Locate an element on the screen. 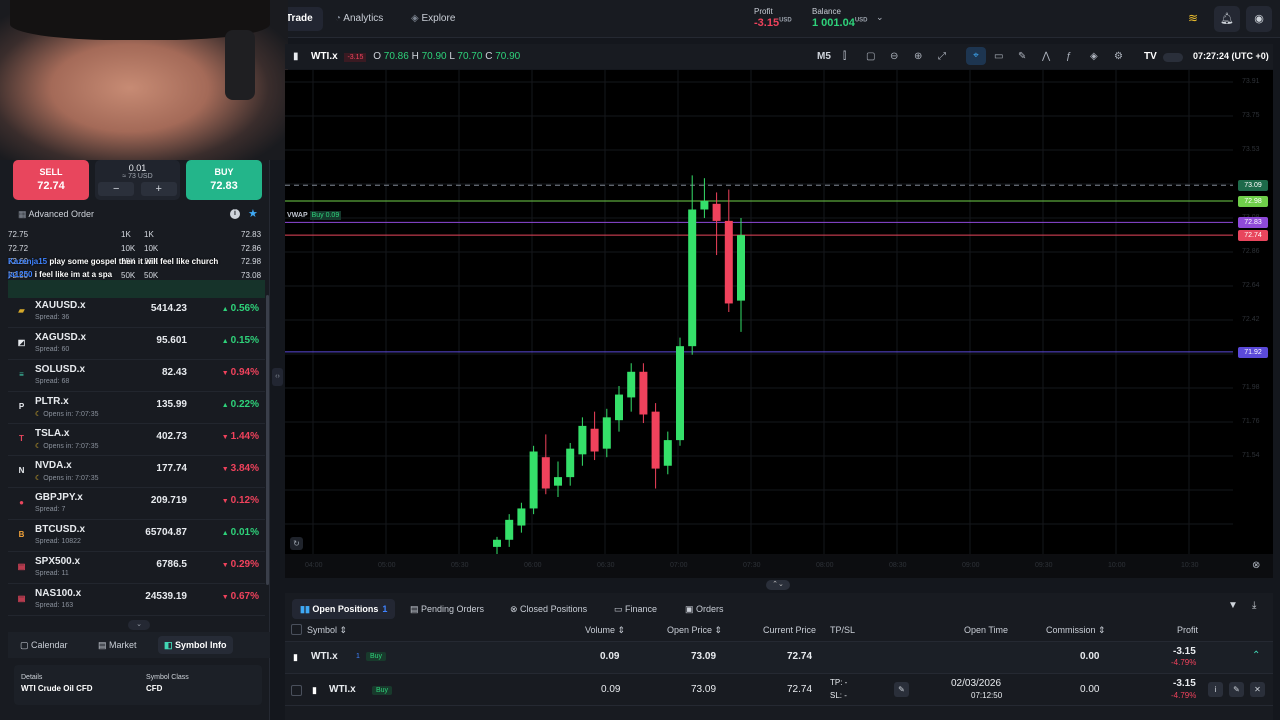  group-symbol: WTI.x is located at coordinates (324, 656).